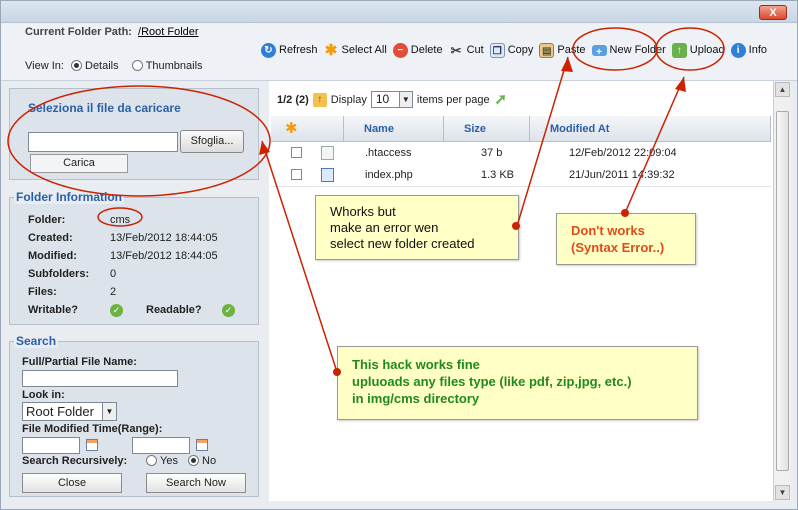 The width and height of the screenshot is (798, 510). I want to click on upload-title: Seleziona il file da caricare, so click(104, 108).